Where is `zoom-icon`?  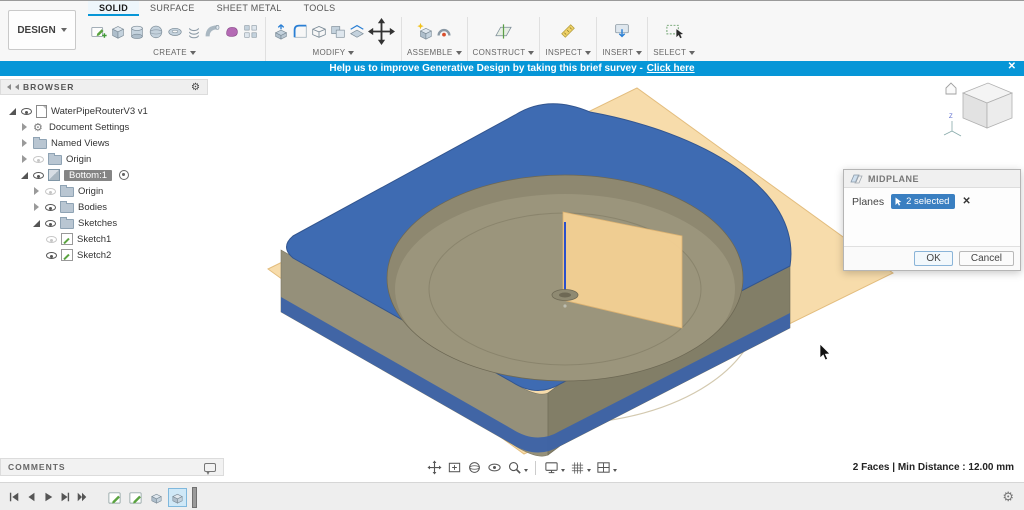
zoom-icon is located at coordinates (514, 467).